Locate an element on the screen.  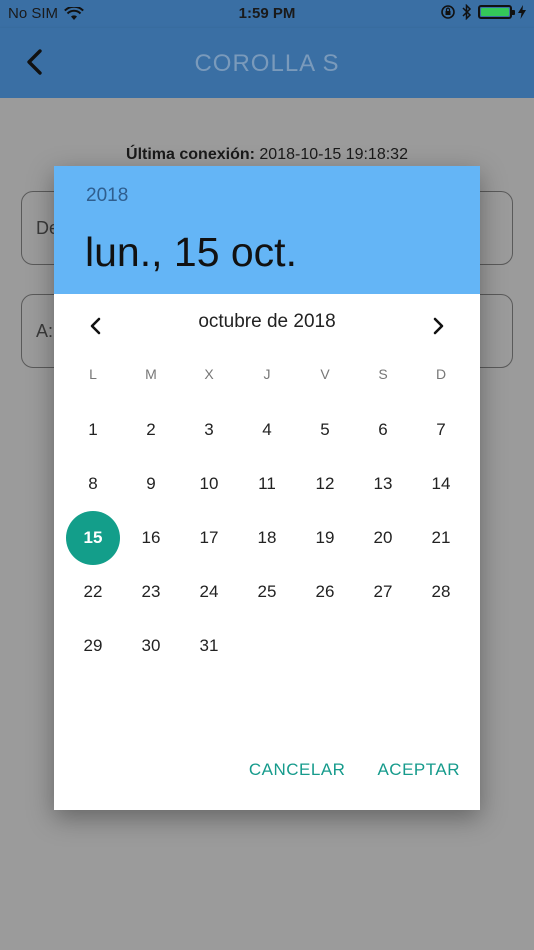
calendar-day: 9 is located at coordinates (151, 484).